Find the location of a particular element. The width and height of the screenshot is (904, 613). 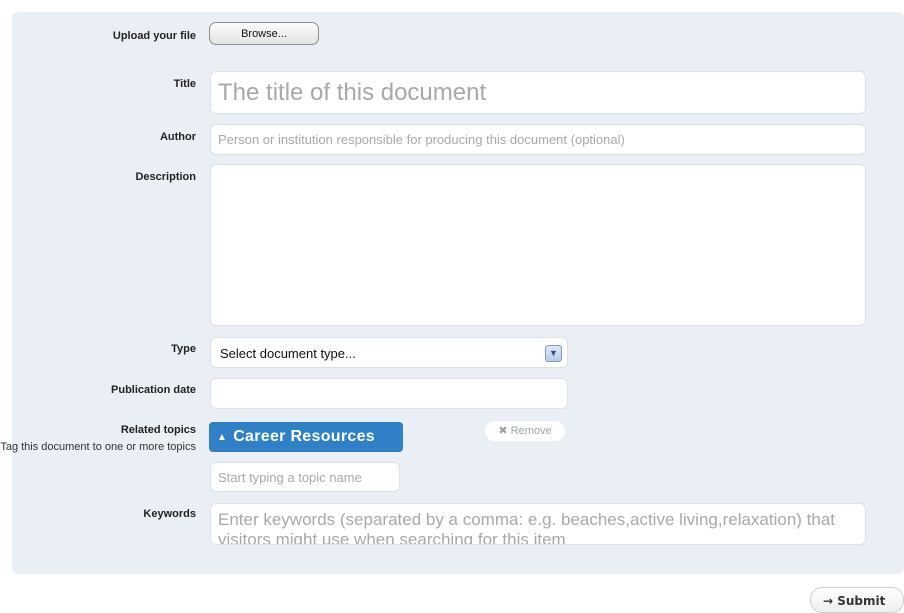

topic-search-input is located at coordinates (305, 477).